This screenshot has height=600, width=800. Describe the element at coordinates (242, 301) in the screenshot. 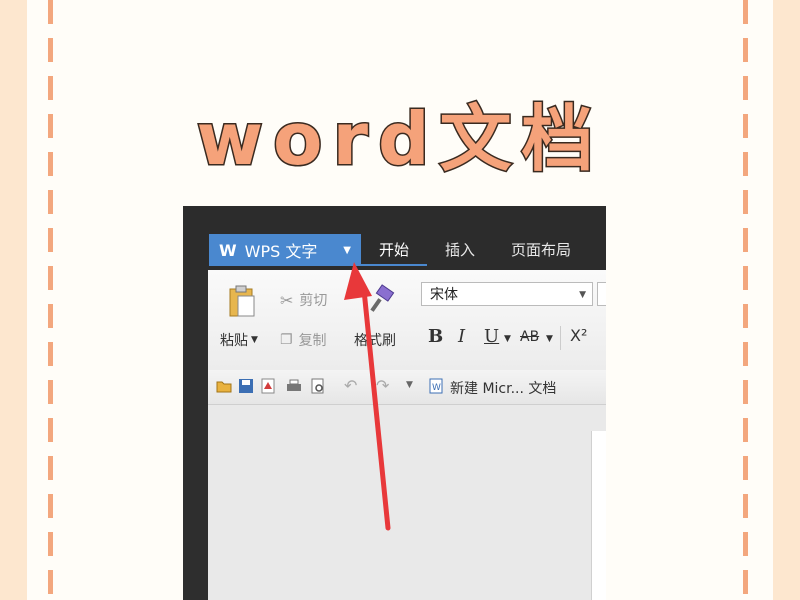

I see `paste-icon` at that location.